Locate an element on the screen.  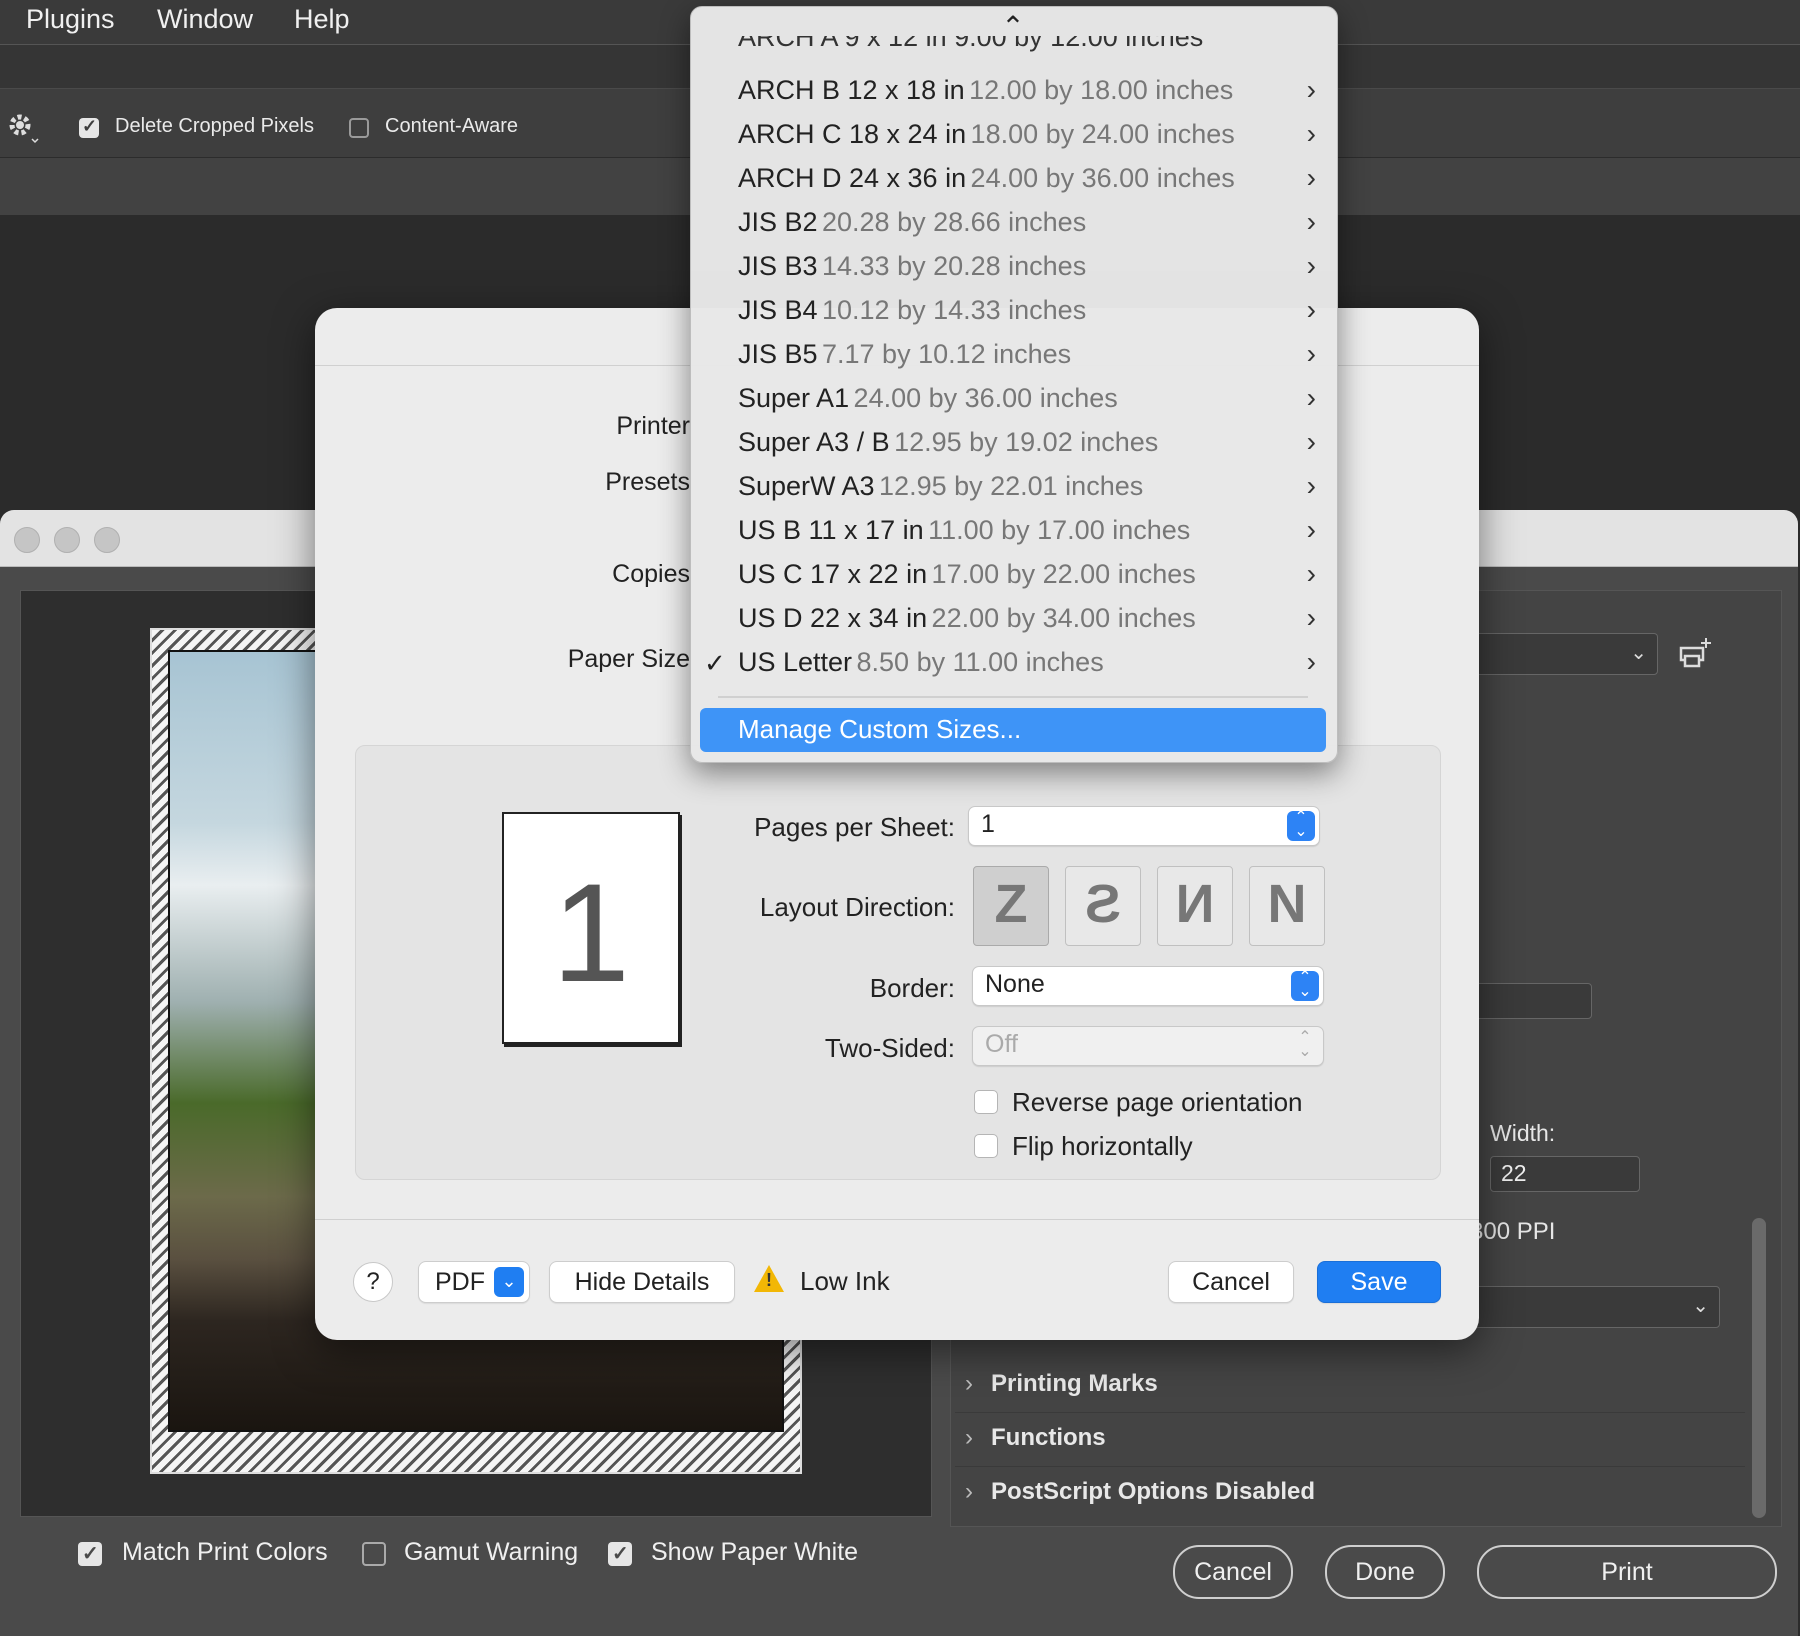
paper-size-item: ✓Super A1 24.00 by 36.00 inches› is located at coordinates (1013, 400).